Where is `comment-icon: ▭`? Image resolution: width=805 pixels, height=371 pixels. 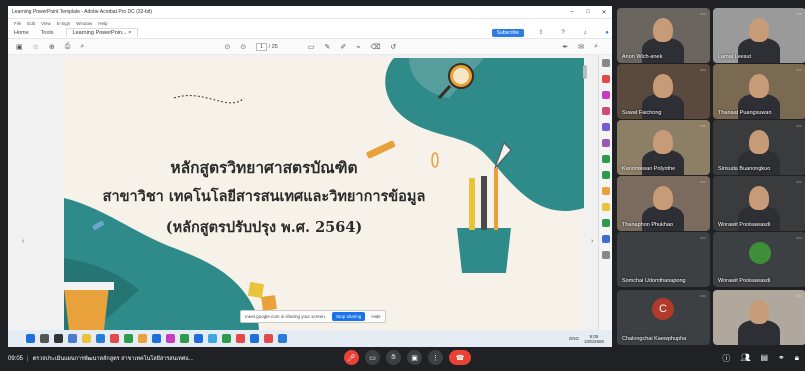 comment-icon: ▭ is located at coordinates (311, 47).